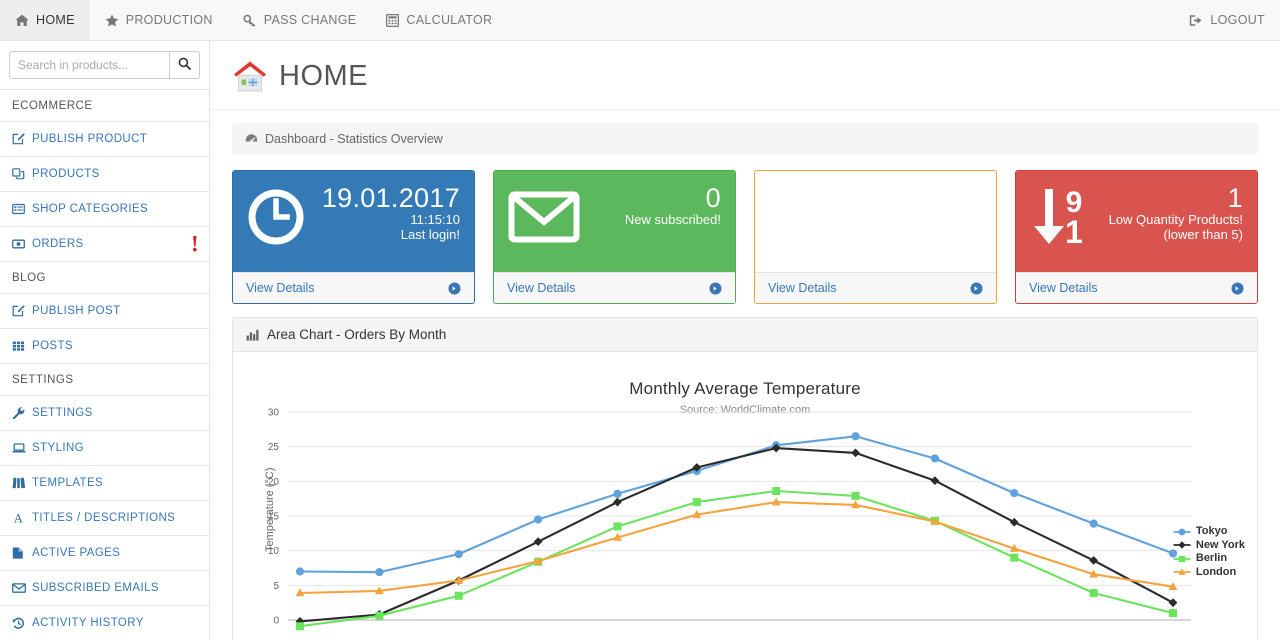 This screenshot has height=640, width=1280. Describe the element at coordinates (276, 586) in the screenshot. I see `svg-text: 5` at that location.